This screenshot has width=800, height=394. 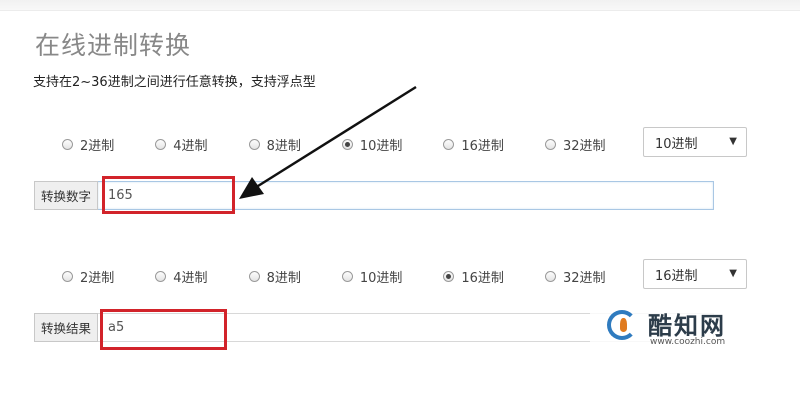 I want to click on brand-logo-icon, so click(x=622, y=325).